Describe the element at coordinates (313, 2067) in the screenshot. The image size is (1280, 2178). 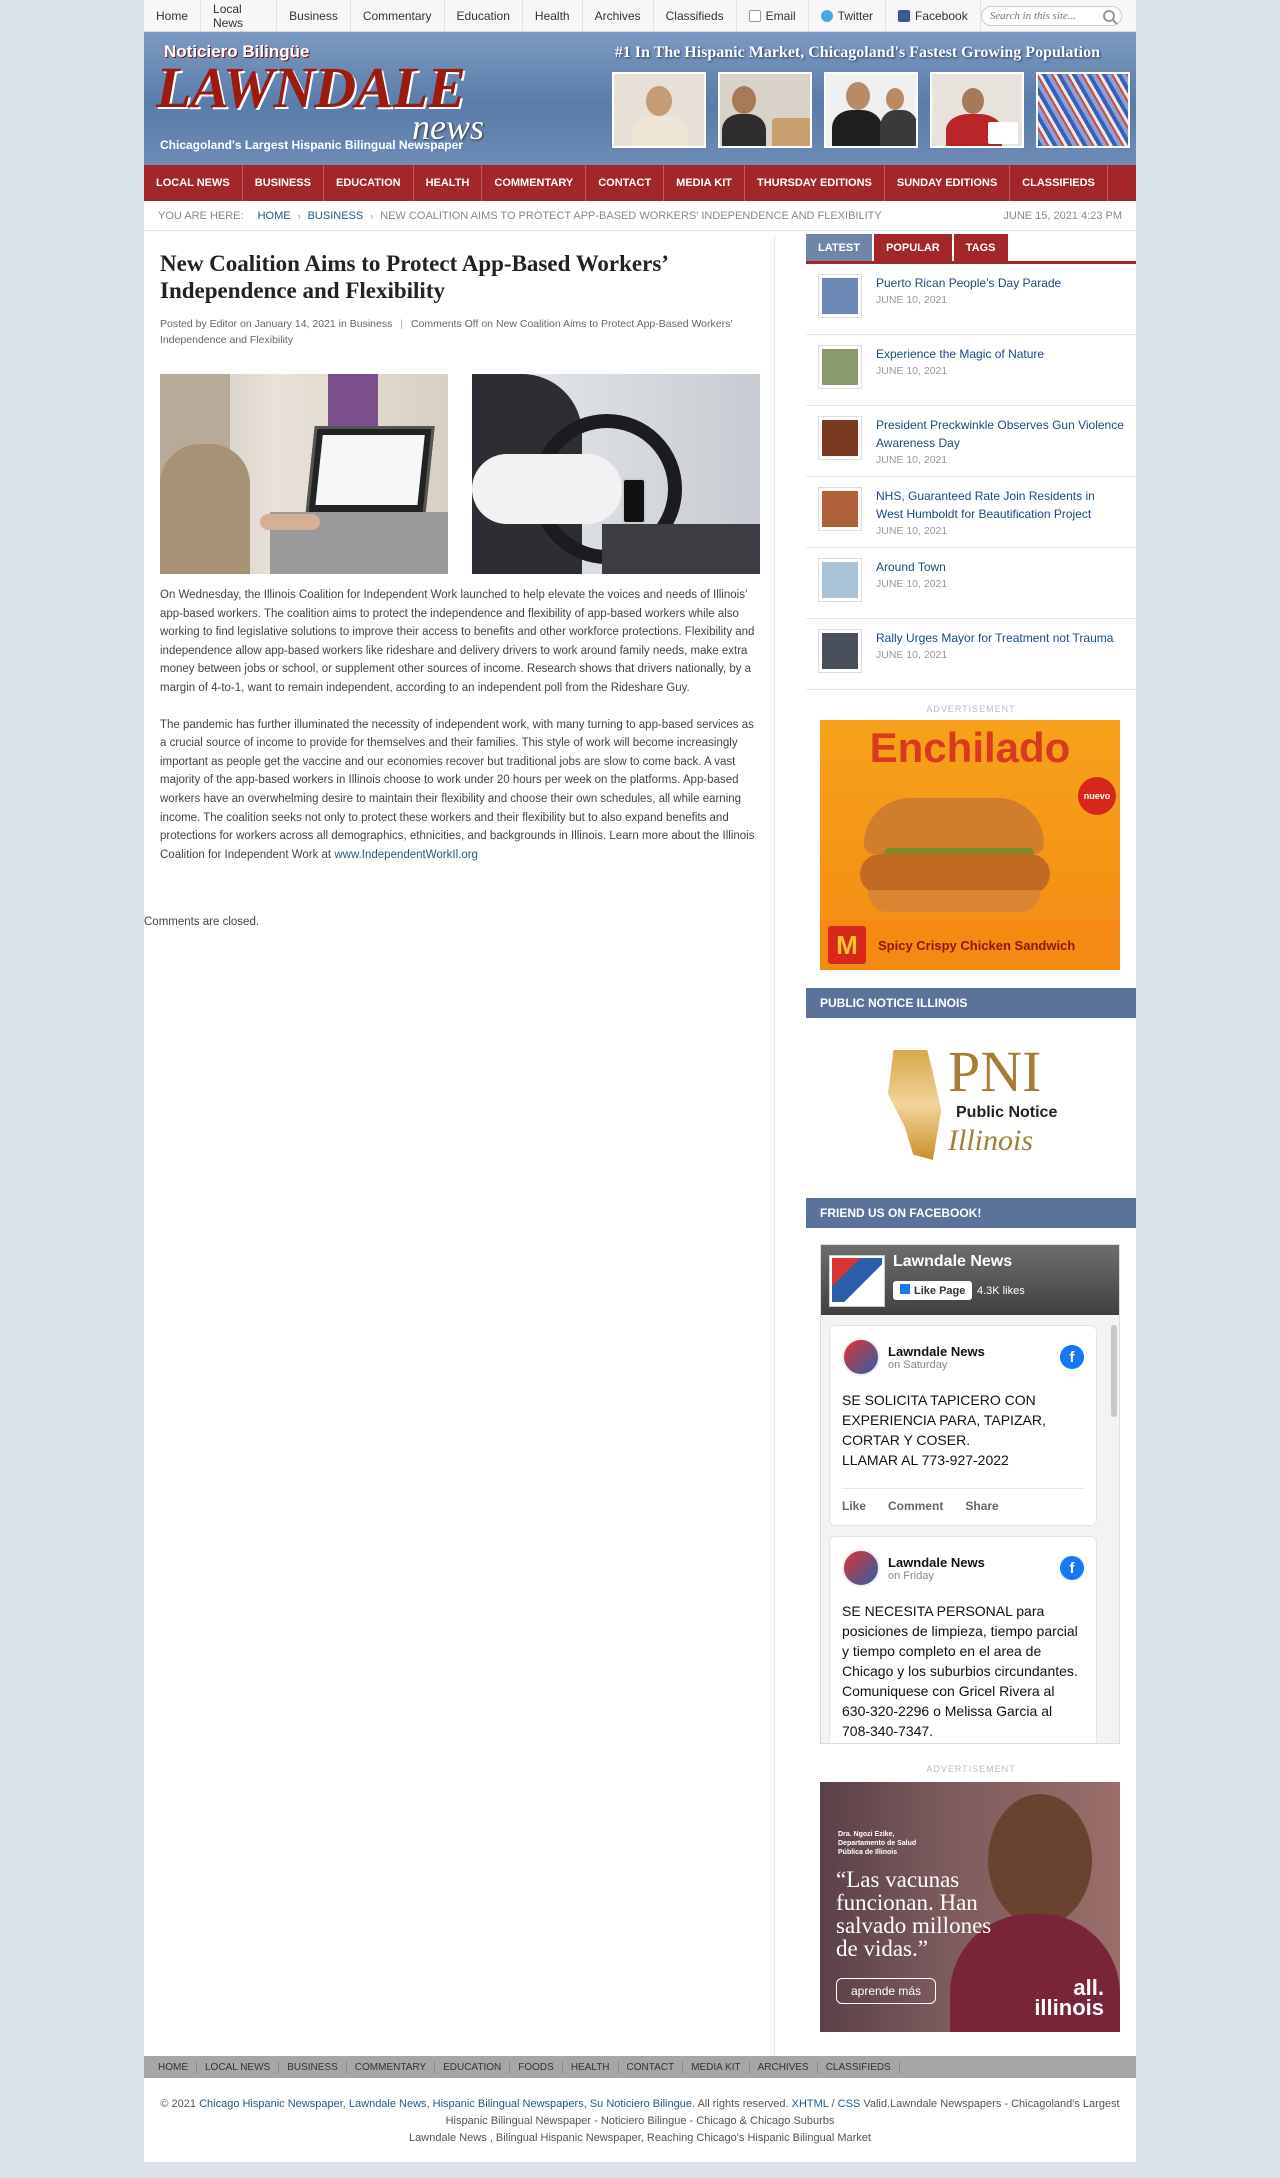
I see `footer-nav-item: BUSINESS` at that location.